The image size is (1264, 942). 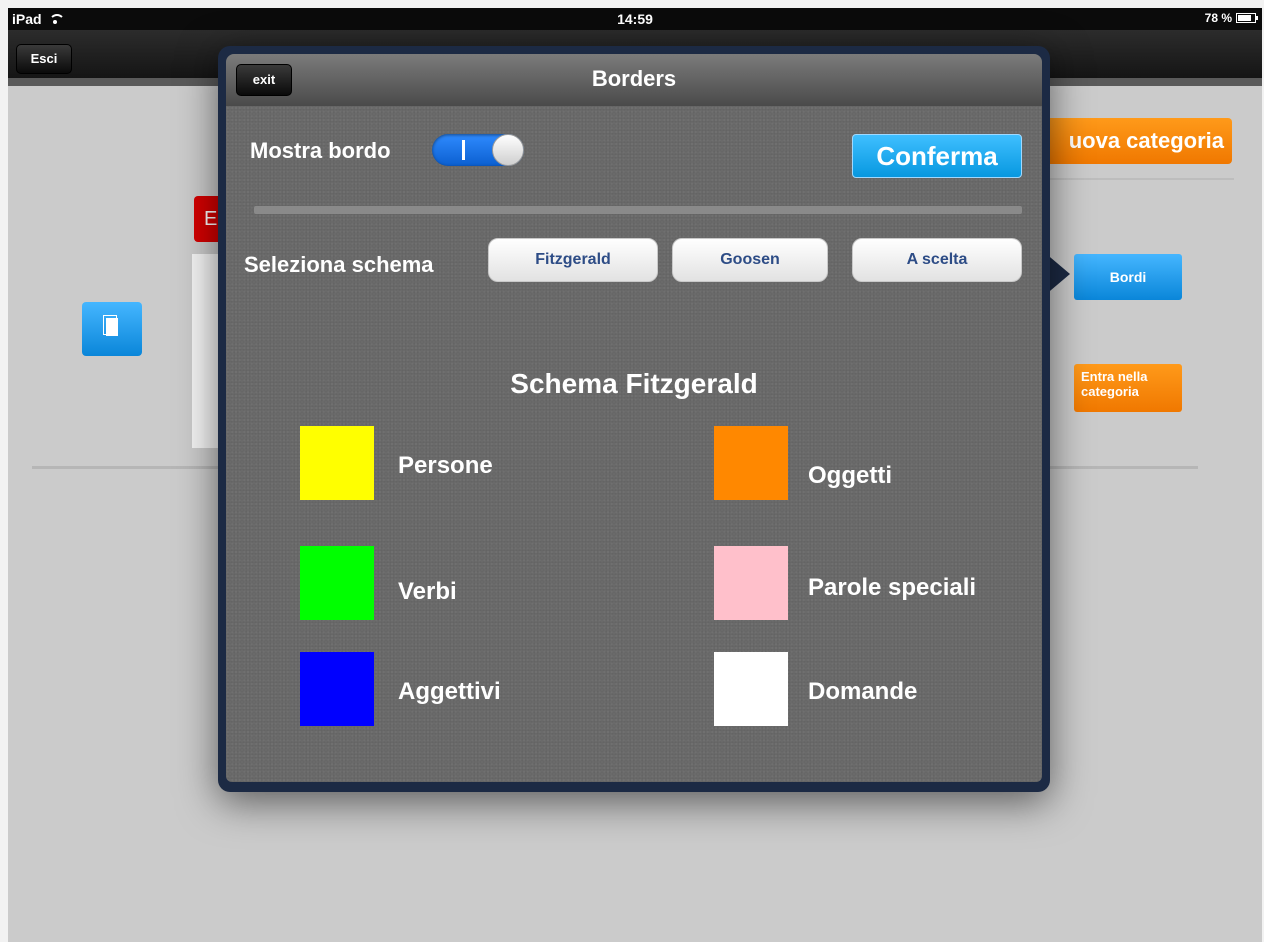 What do you see at coordinates (937, 156) in the screenshot?
I see `conferma-button: Conferma` at bounding box center [937, 156].